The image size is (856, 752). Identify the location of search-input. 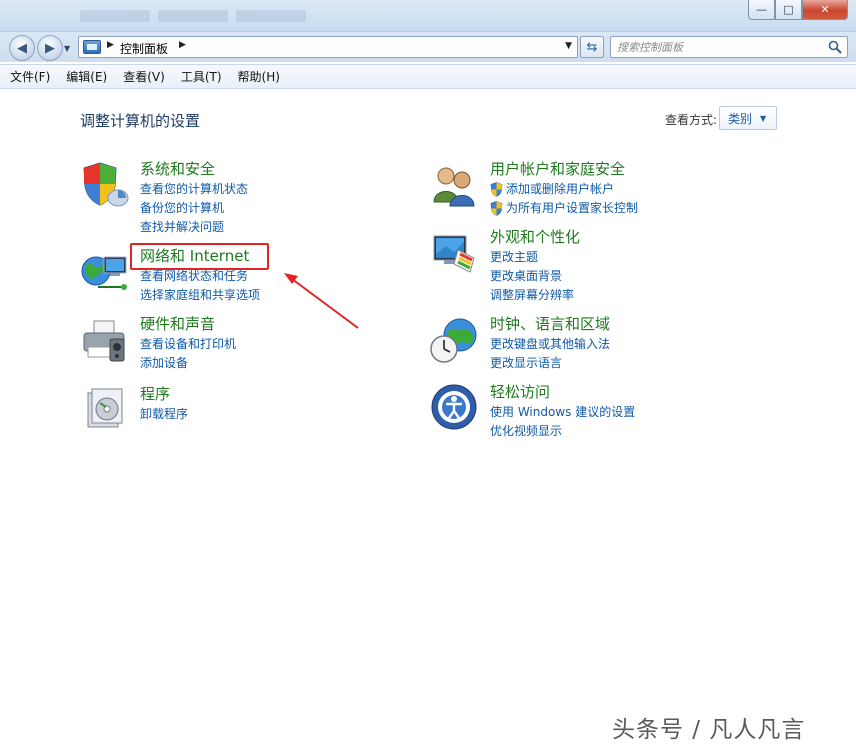
(717, 47).